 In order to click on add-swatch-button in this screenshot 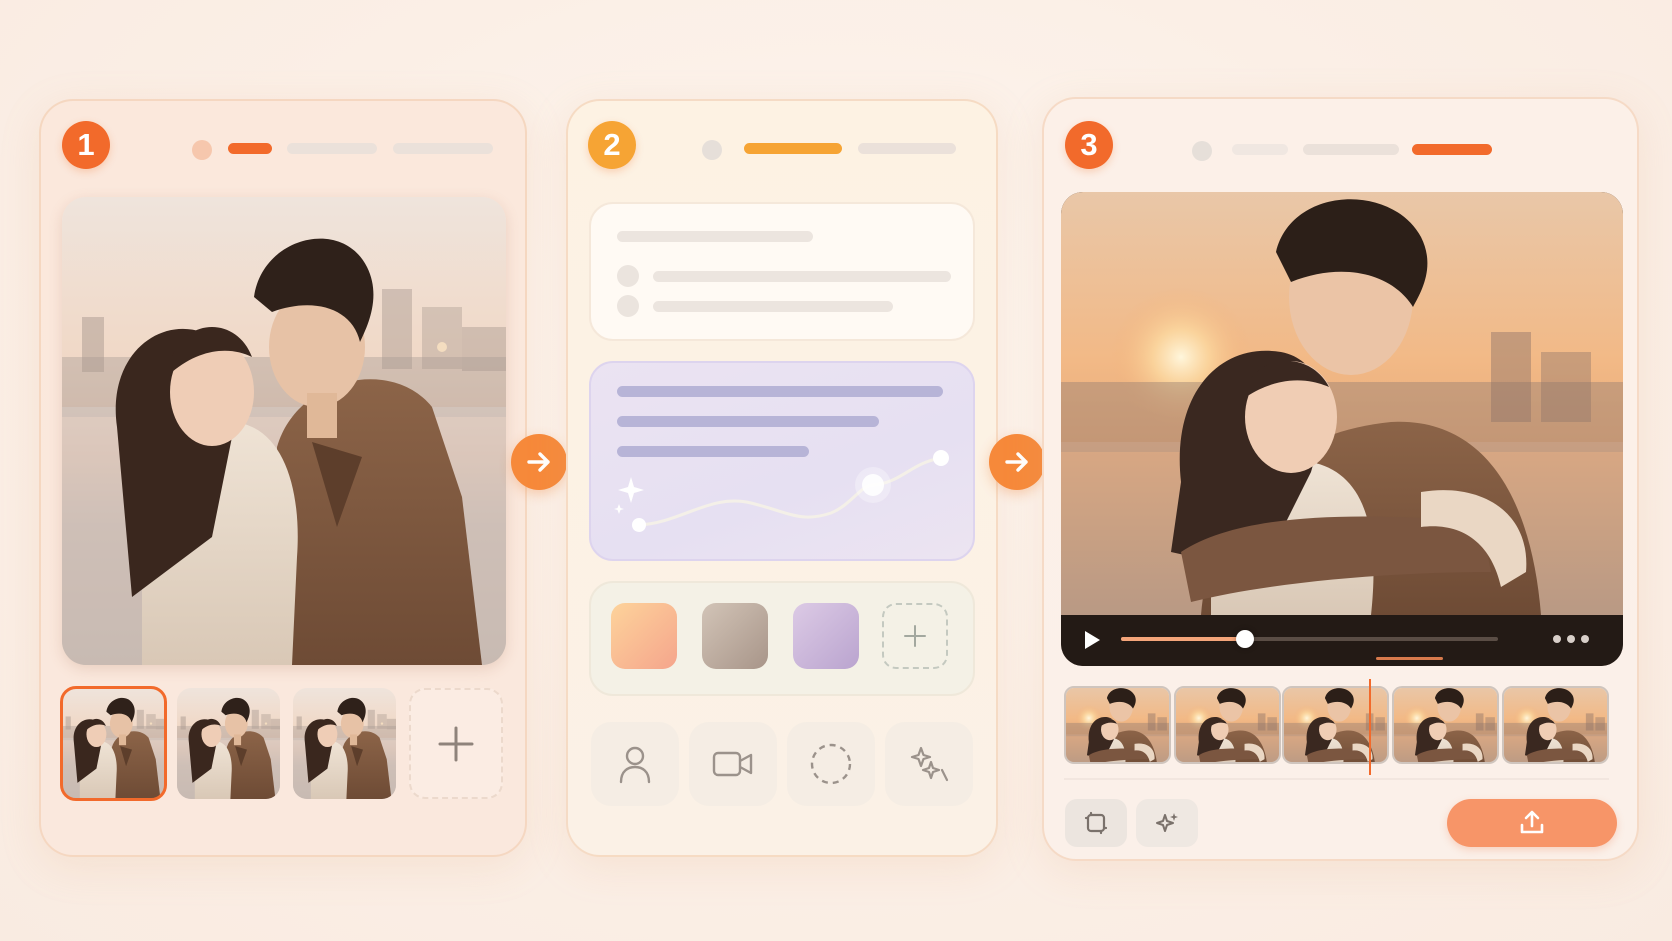, I will do `click(915, 636)`.